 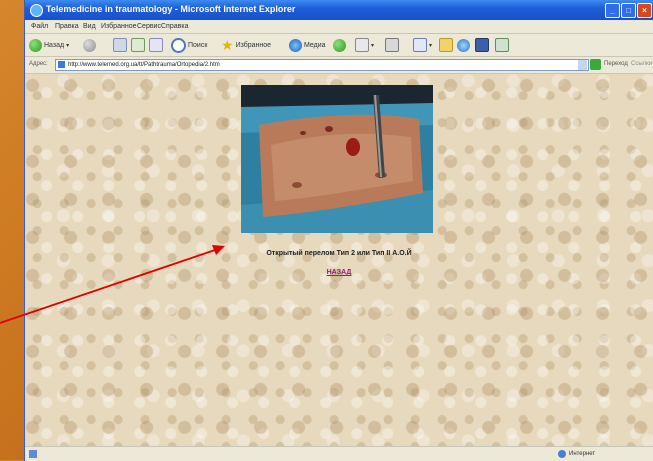 I want to click on red-arrow-annotation, so click(x=112, y=284).